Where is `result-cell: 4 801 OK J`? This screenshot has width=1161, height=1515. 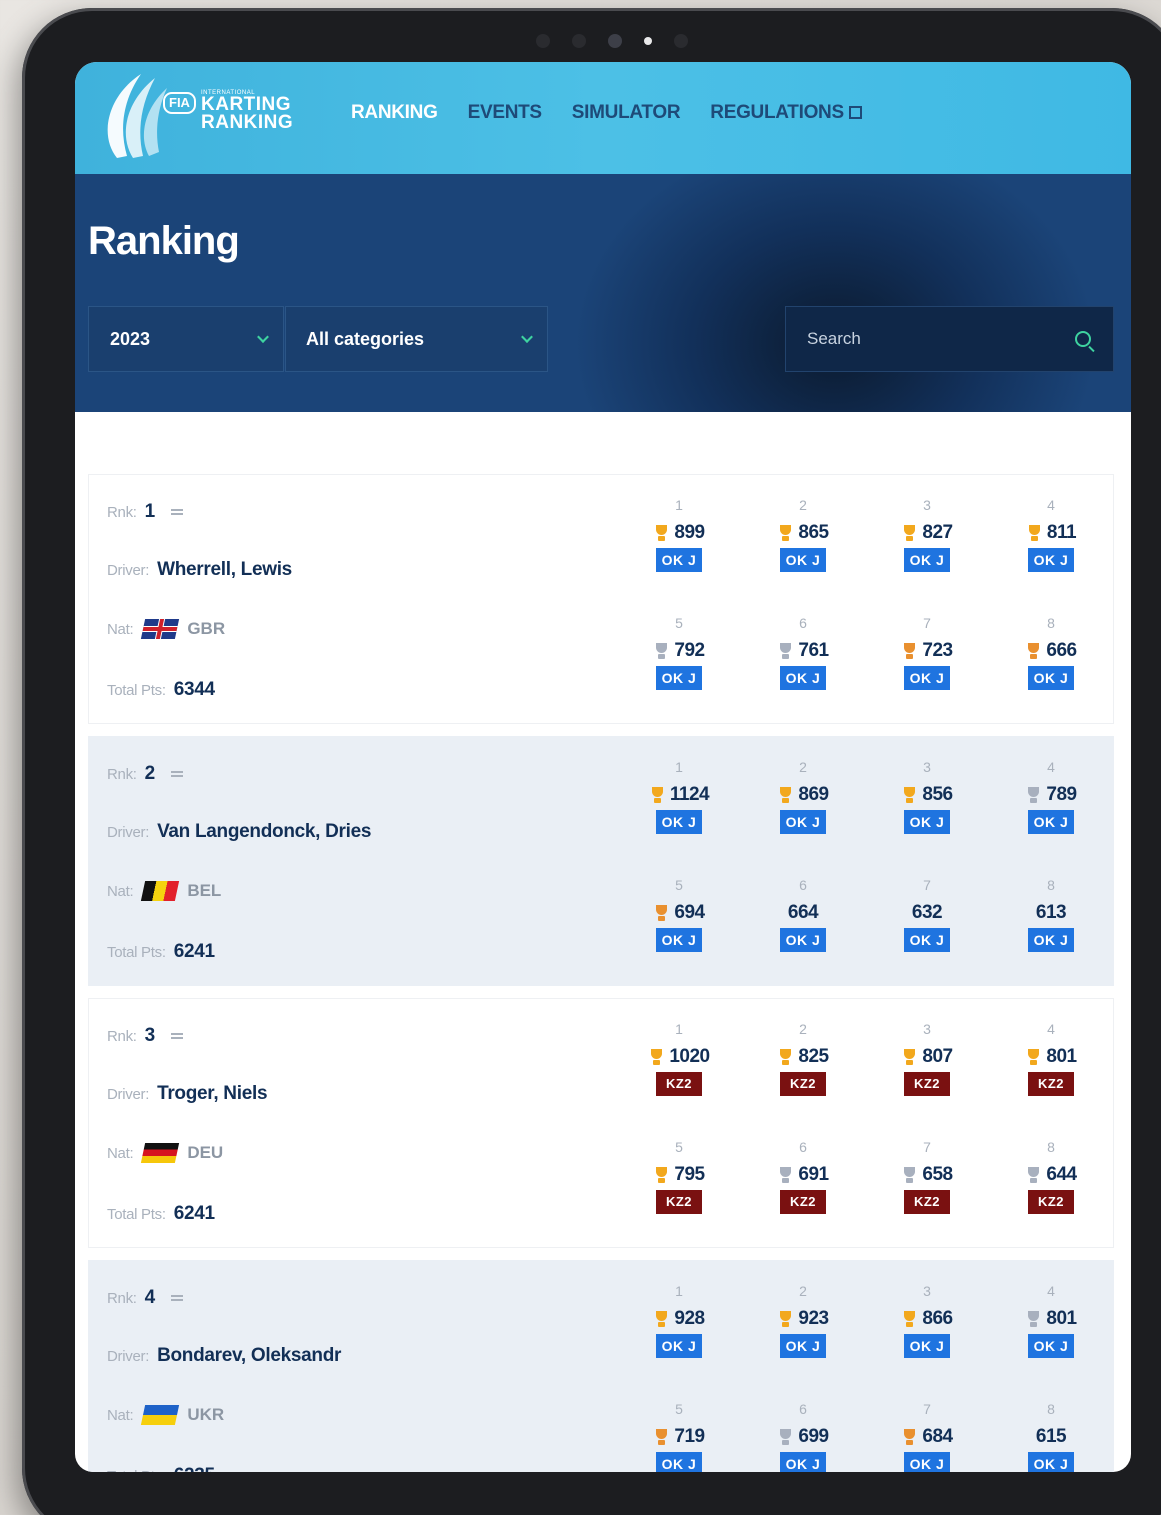 result-cell: 4 801 OK J is located at coordinates (1051, 1330).